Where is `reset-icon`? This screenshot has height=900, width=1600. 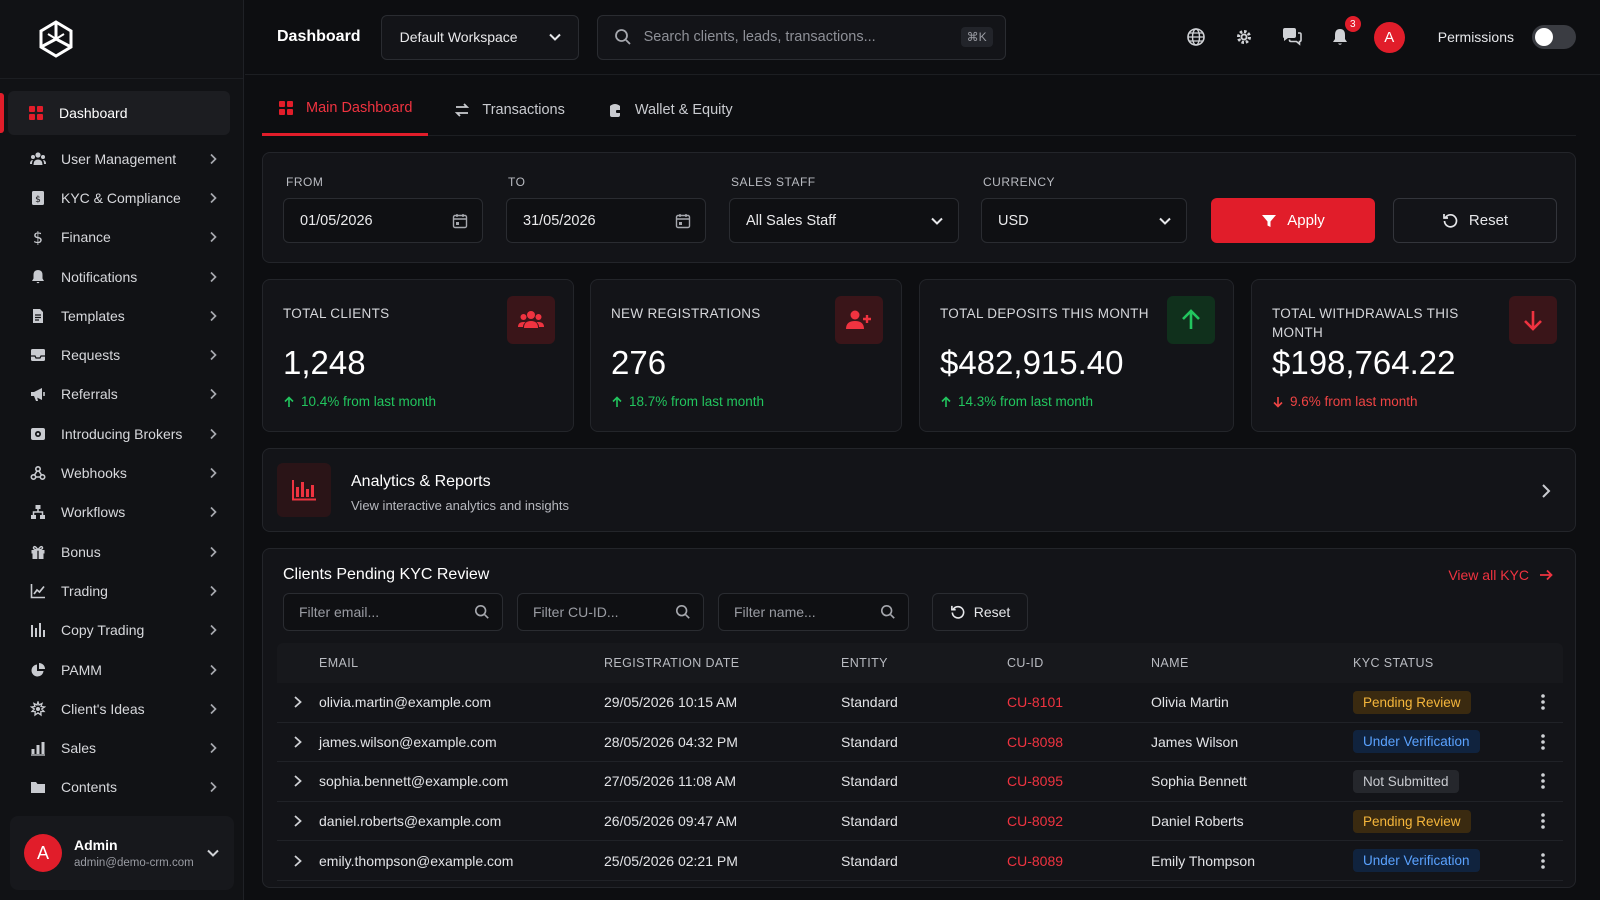 reset-icon is located at coordinates (957, 612).